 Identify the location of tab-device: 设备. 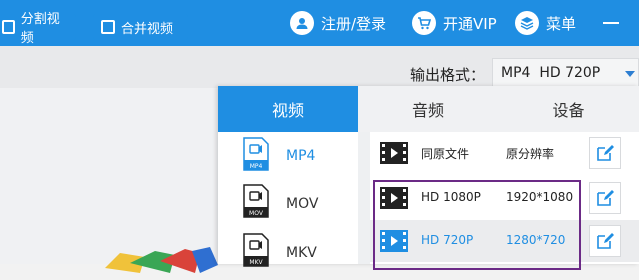
(568, 109).